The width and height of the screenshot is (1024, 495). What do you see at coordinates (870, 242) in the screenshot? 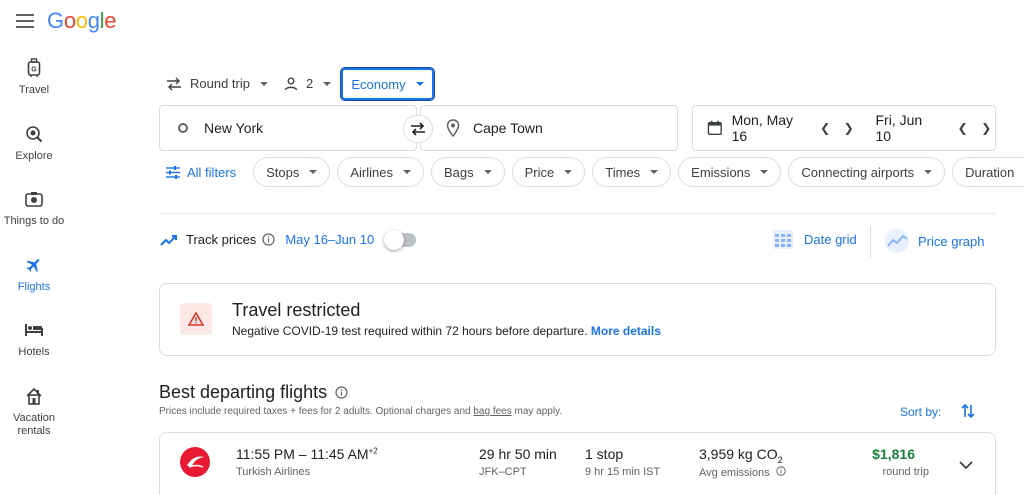
I see `view-divider` at bounding box center [870, 242].